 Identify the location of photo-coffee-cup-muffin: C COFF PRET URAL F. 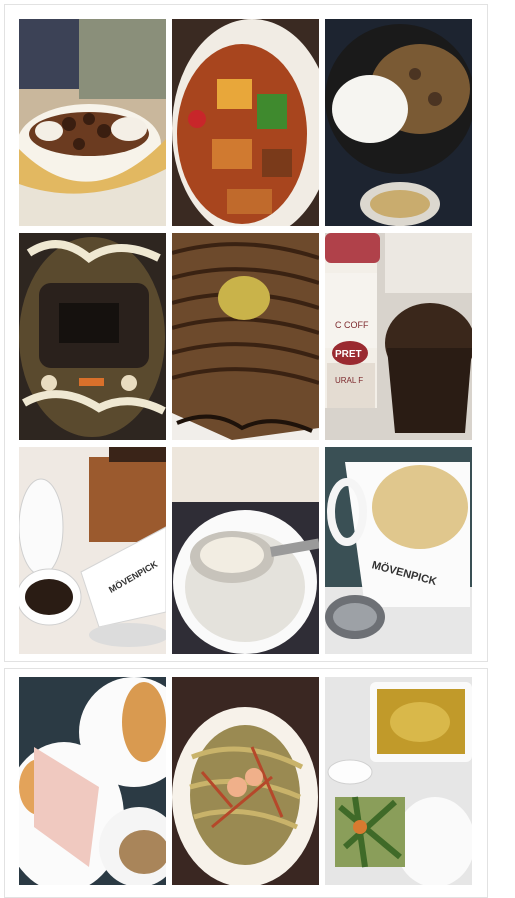
(398, 336).